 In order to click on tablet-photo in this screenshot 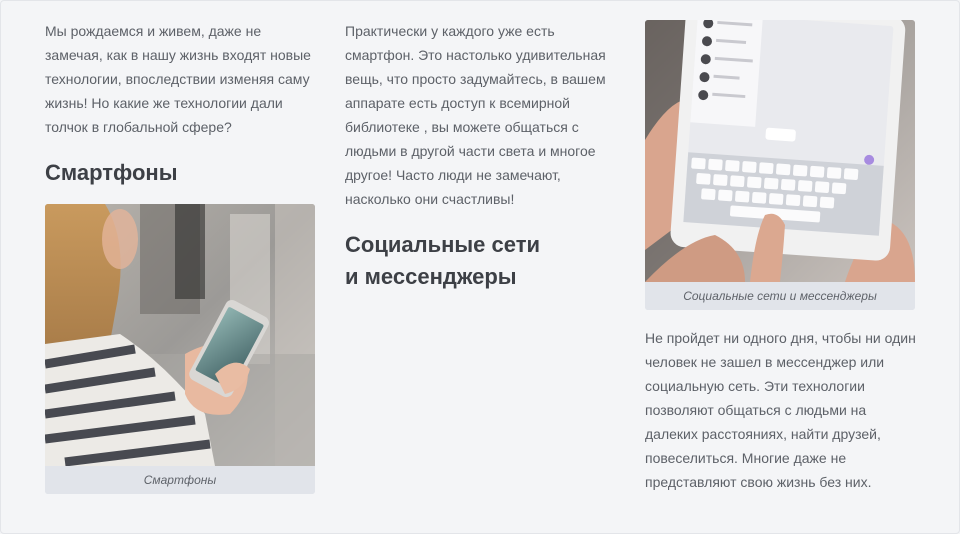, I will do `click(780, 151)`.